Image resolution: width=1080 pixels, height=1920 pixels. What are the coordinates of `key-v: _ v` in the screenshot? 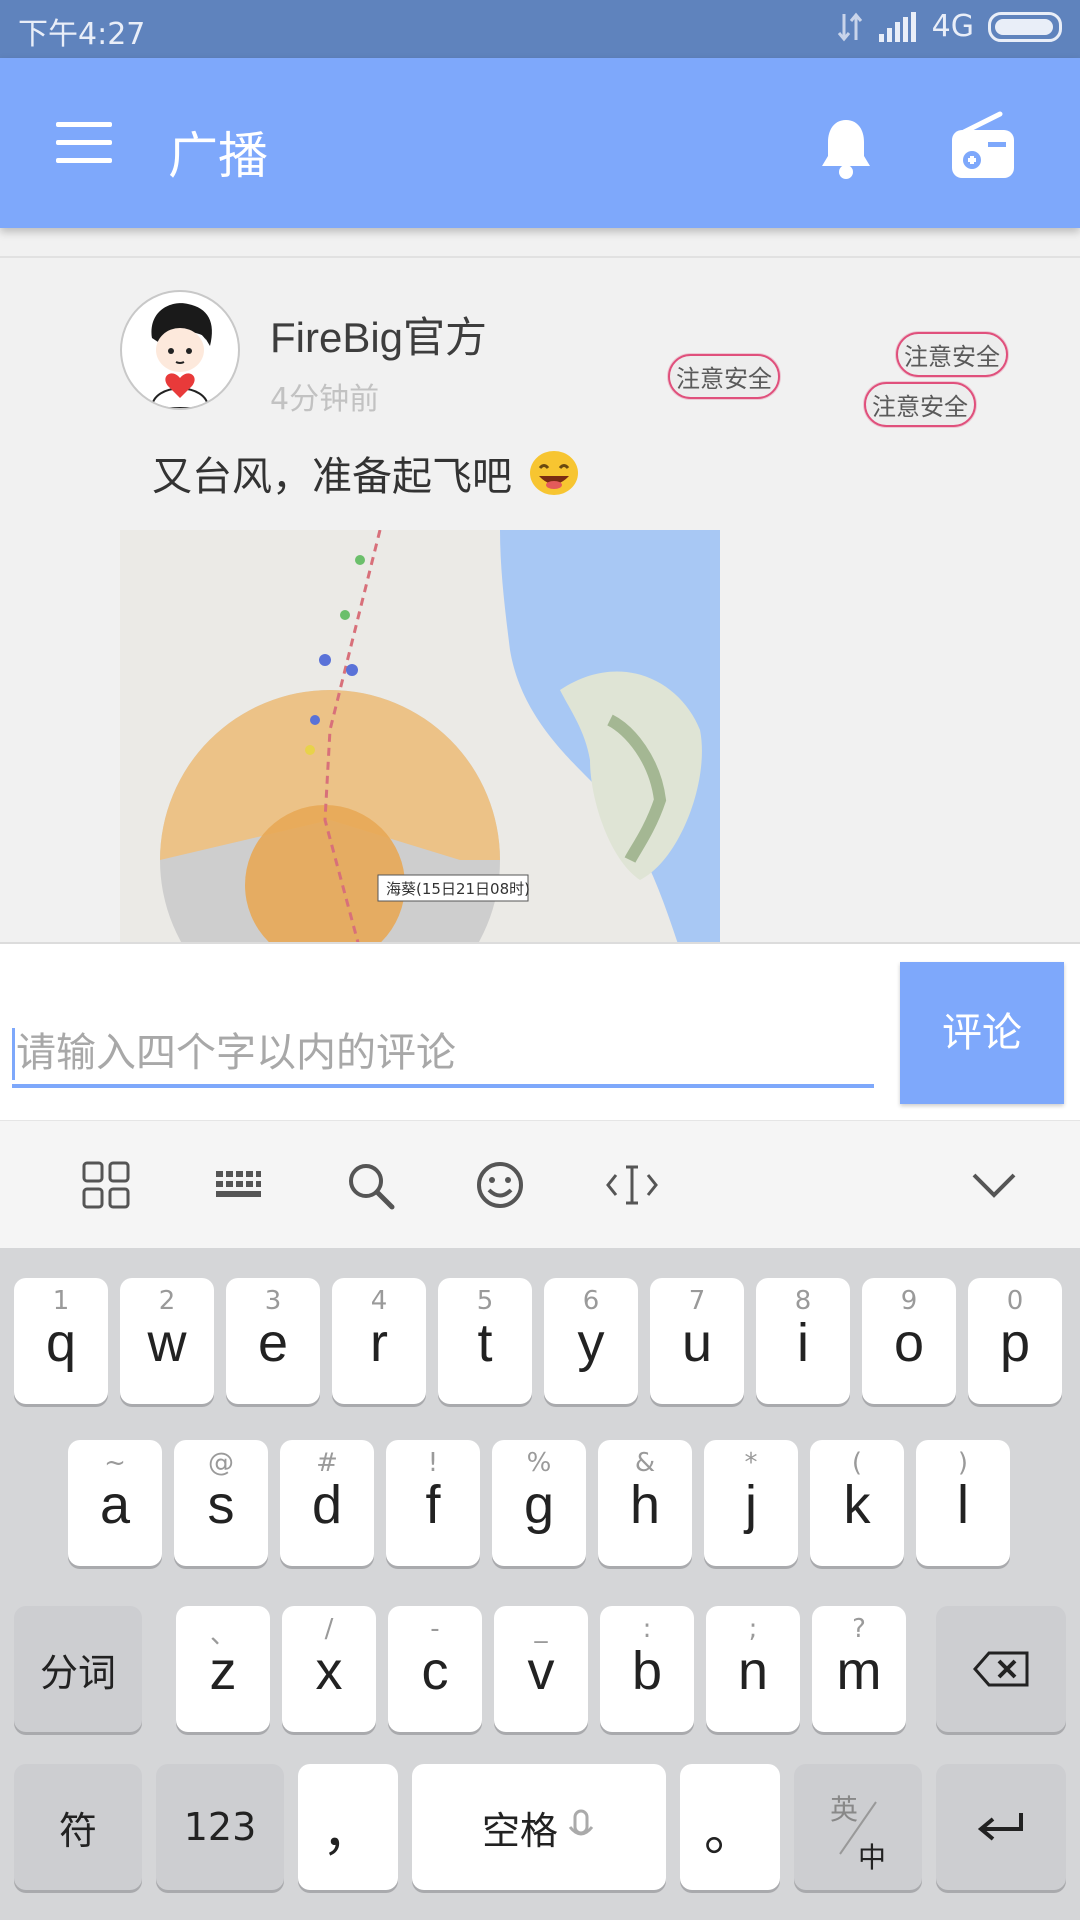 It's located at (541, 1669).